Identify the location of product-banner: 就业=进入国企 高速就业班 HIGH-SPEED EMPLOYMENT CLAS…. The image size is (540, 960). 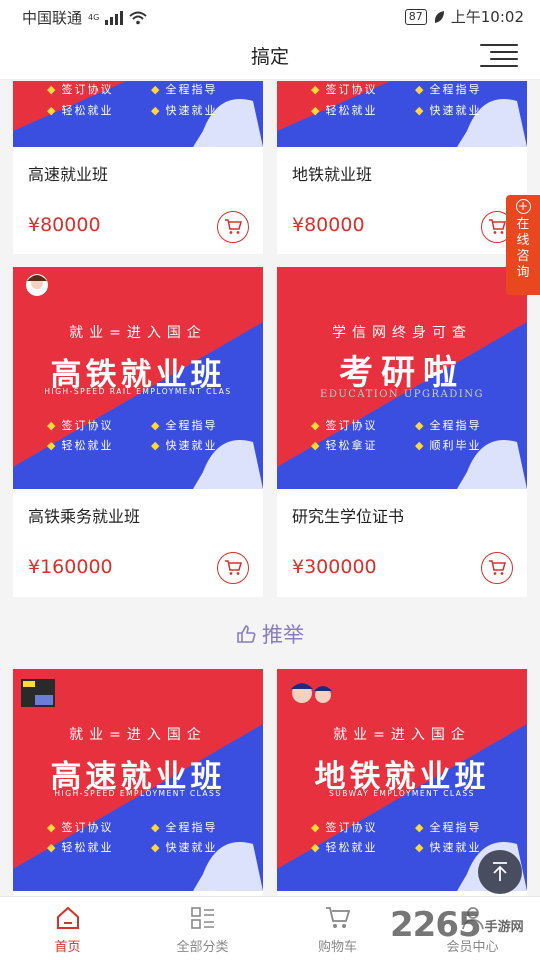
(138, 780).